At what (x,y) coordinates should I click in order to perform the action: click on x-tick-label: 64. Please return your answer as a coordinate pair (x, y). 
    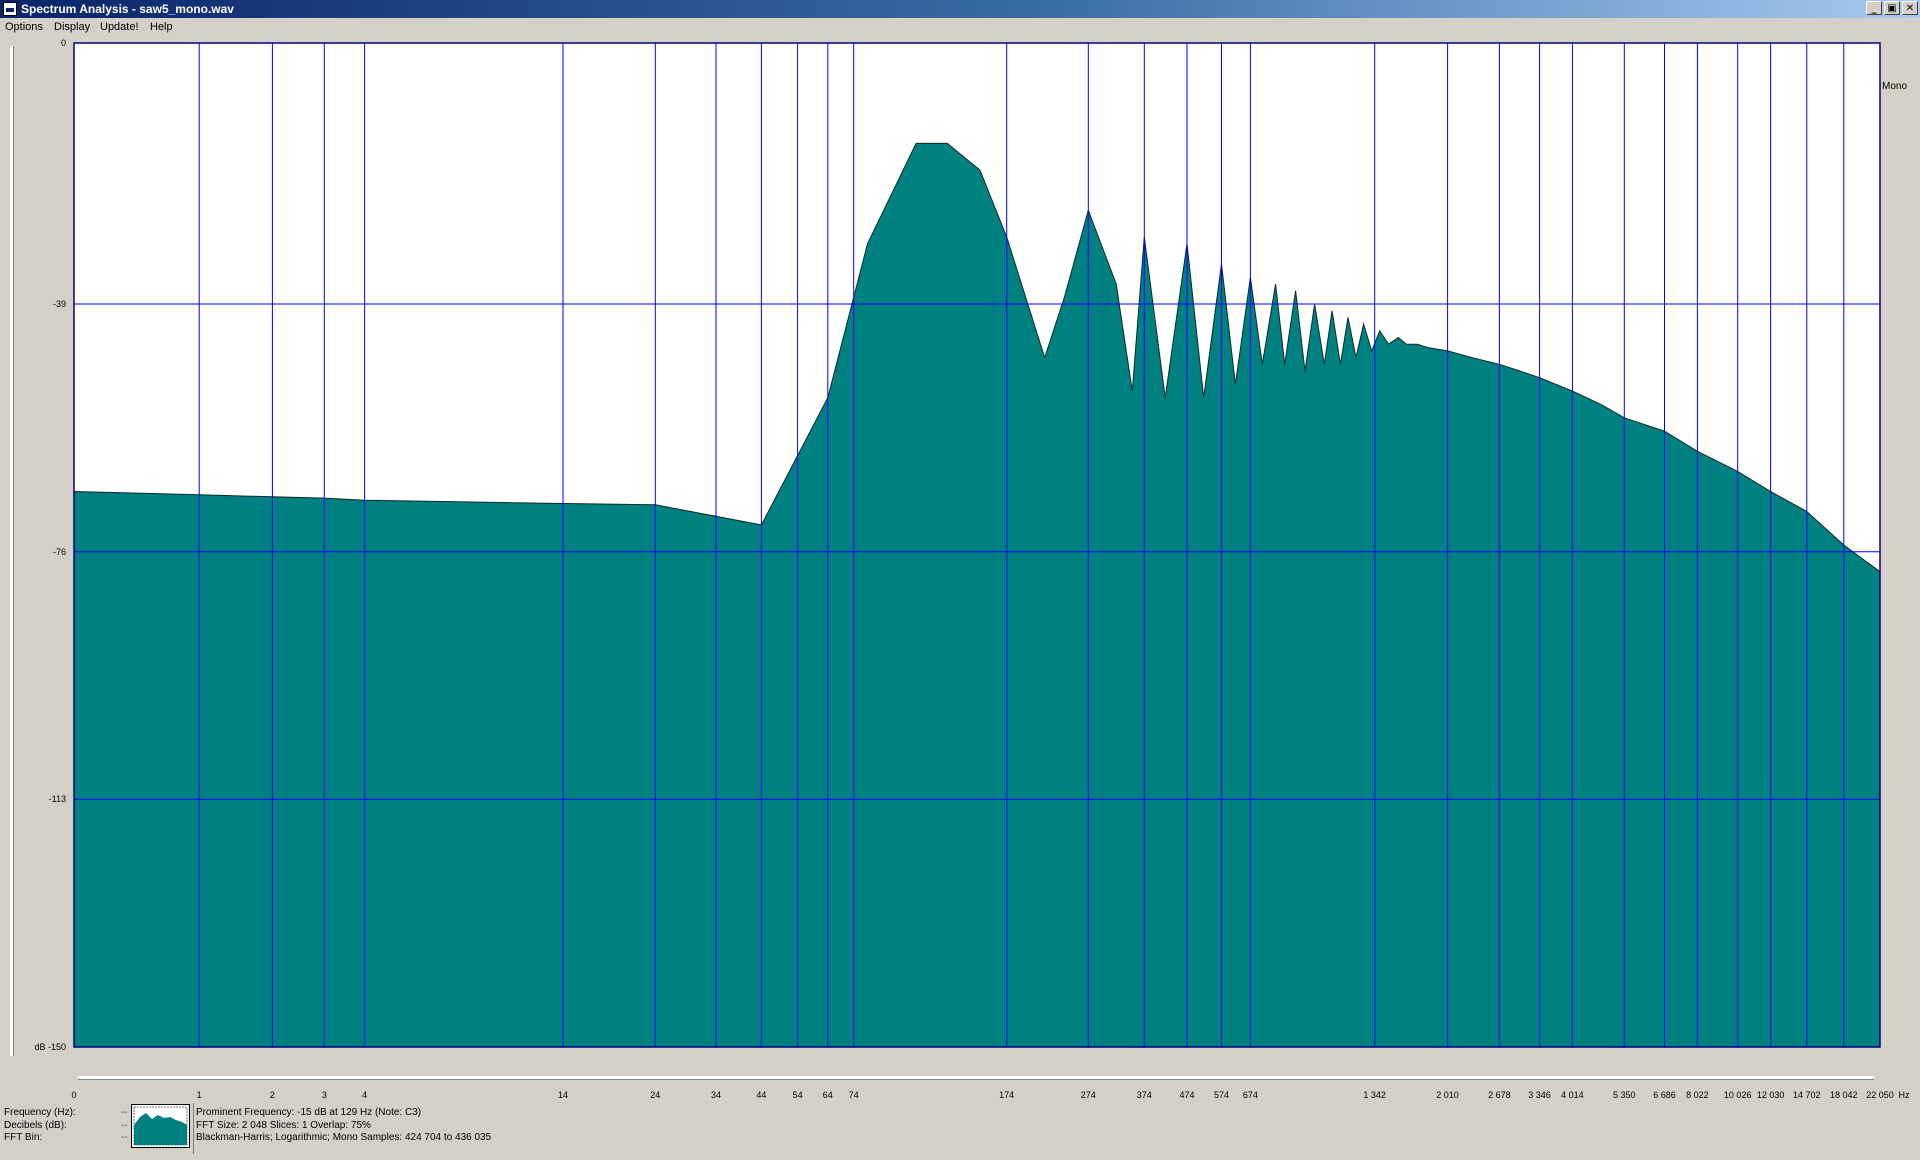
    Looking at the image, I should click on (827, 1095).